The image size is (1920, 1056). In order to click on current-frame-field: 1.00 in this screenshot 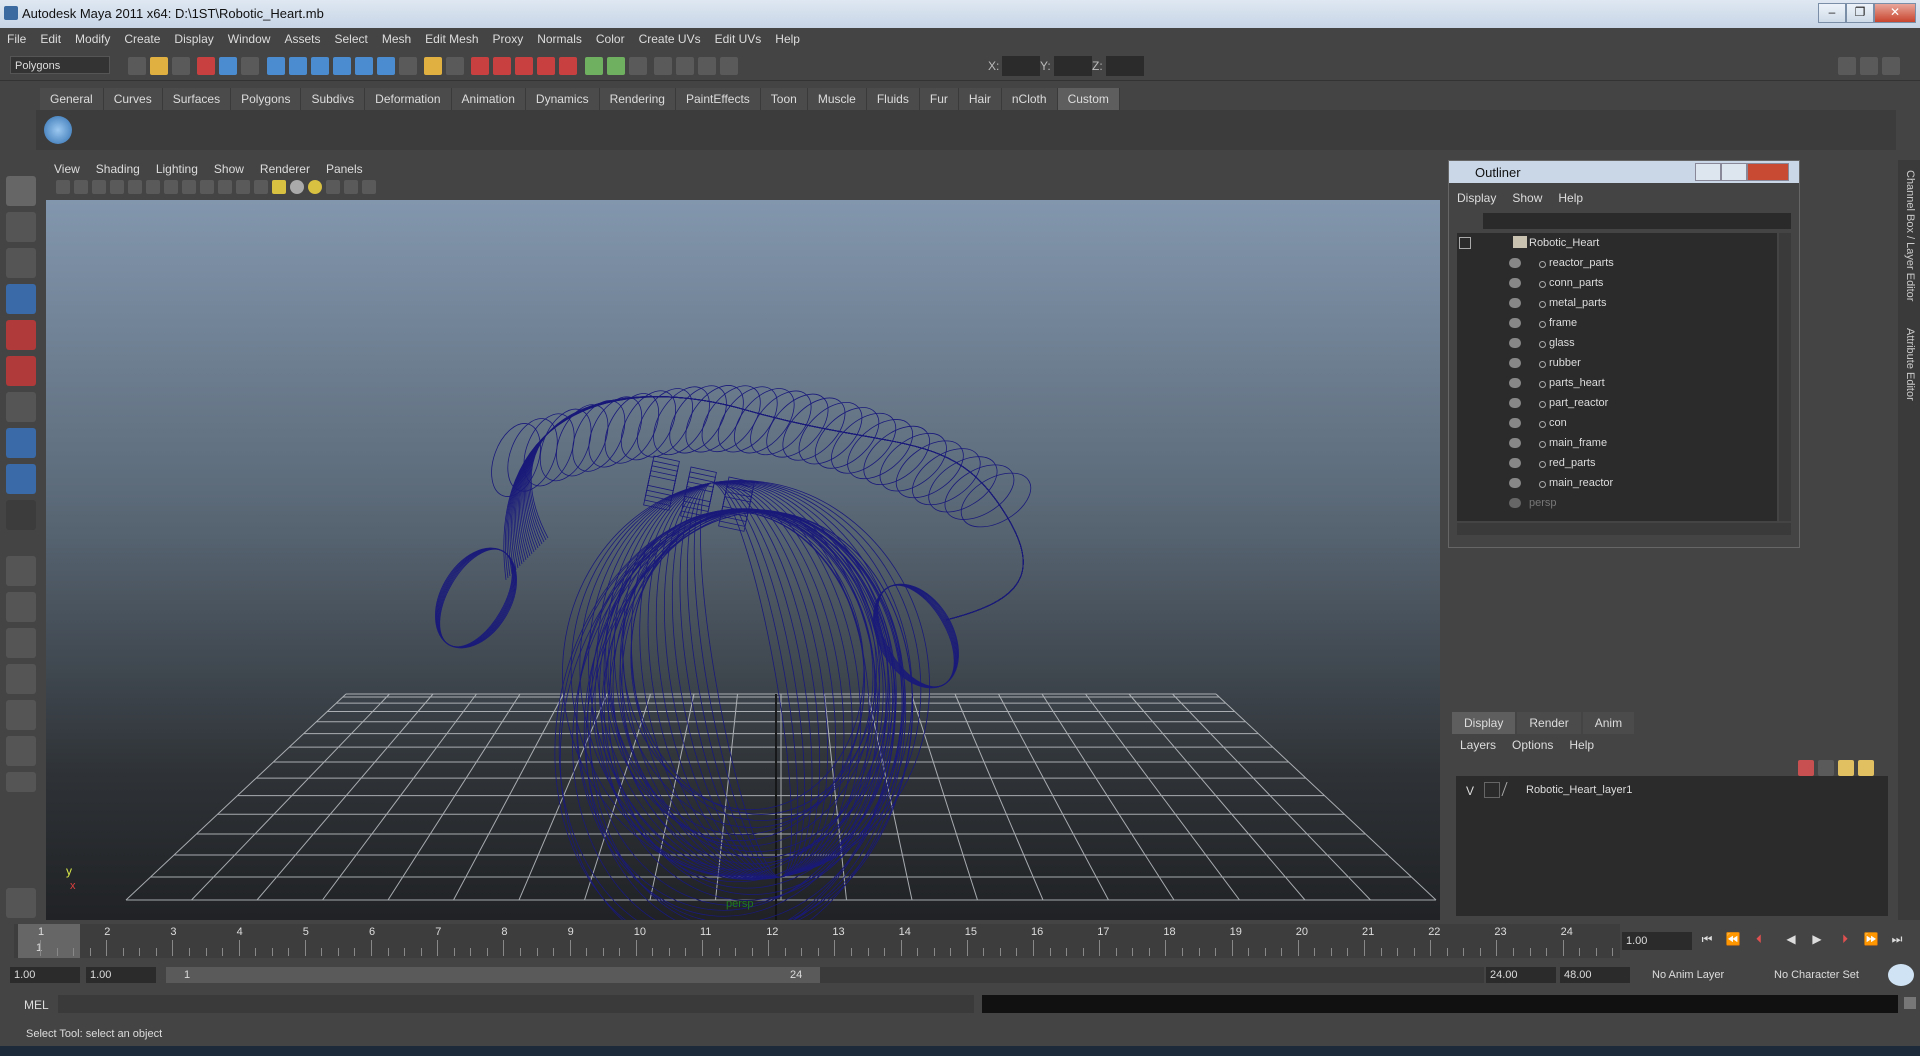, I will do `click(1657, 941)`.